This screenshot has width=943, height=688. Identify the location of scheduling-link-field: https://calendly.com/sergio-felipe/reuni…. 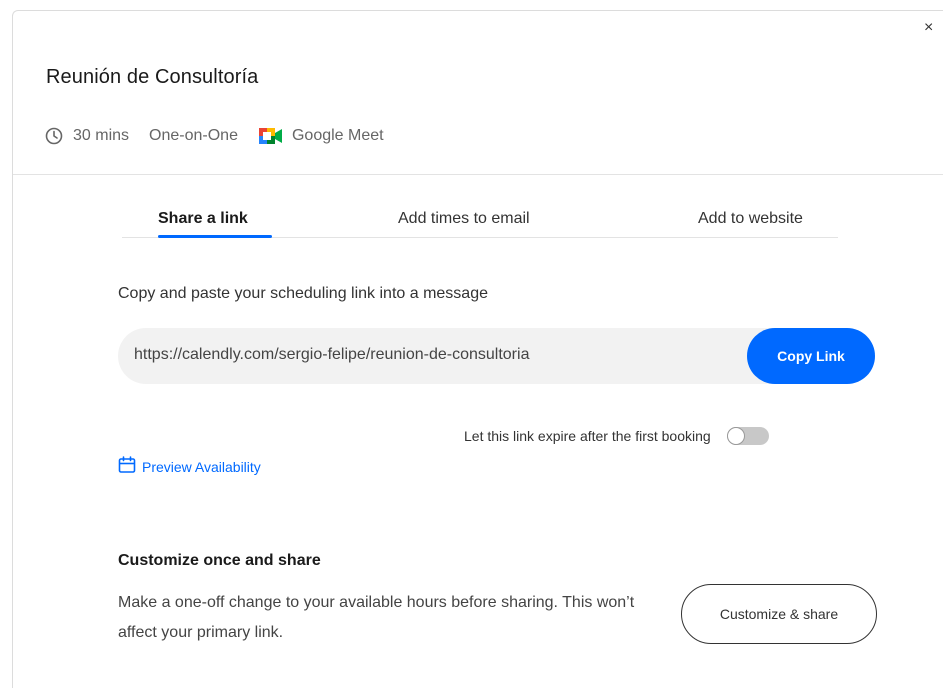
(496, 356).